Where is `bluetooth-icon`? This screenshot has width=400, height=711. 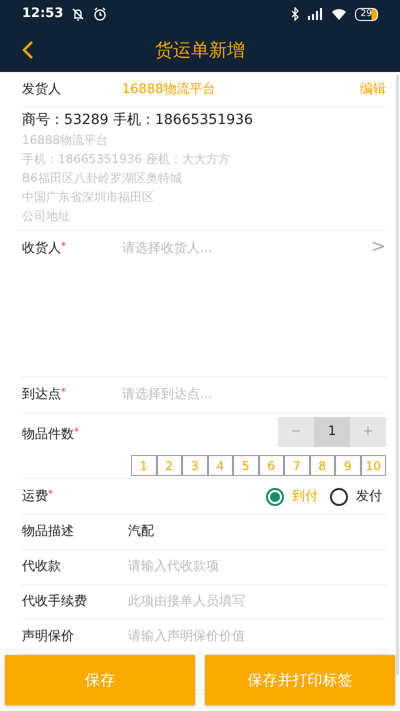
bluetooth-icon is located at coordinates (294, 14).